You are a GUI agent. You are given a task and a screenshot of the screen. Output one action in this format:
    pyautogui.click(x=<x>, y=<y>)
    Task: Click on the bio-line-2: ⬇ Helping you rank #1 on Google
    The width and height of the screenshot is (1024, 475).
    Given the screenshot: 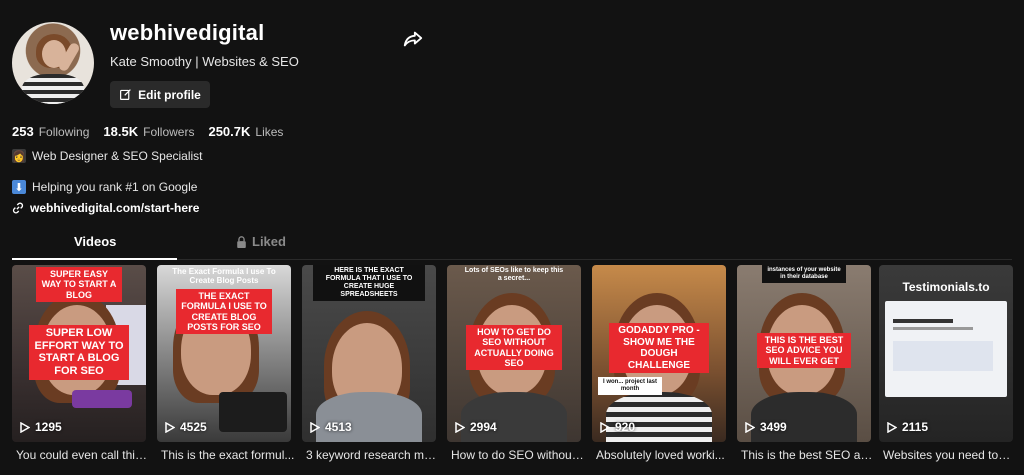 What is the action you would take?
    pyautogui.click(x=104, y=187)
    